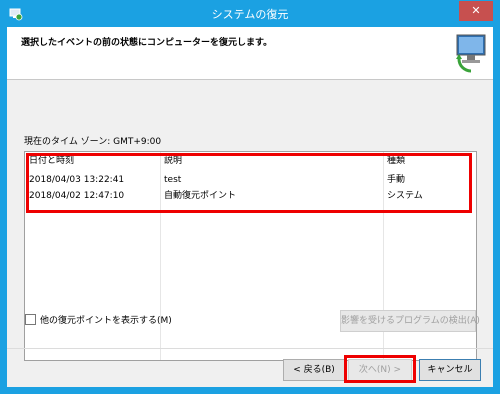 Image resolution: width=500 pixels, height=394 pixels. Describe the element at coordinates (476, 11) in the screenshot. I see `close-button: ✕` at that location.